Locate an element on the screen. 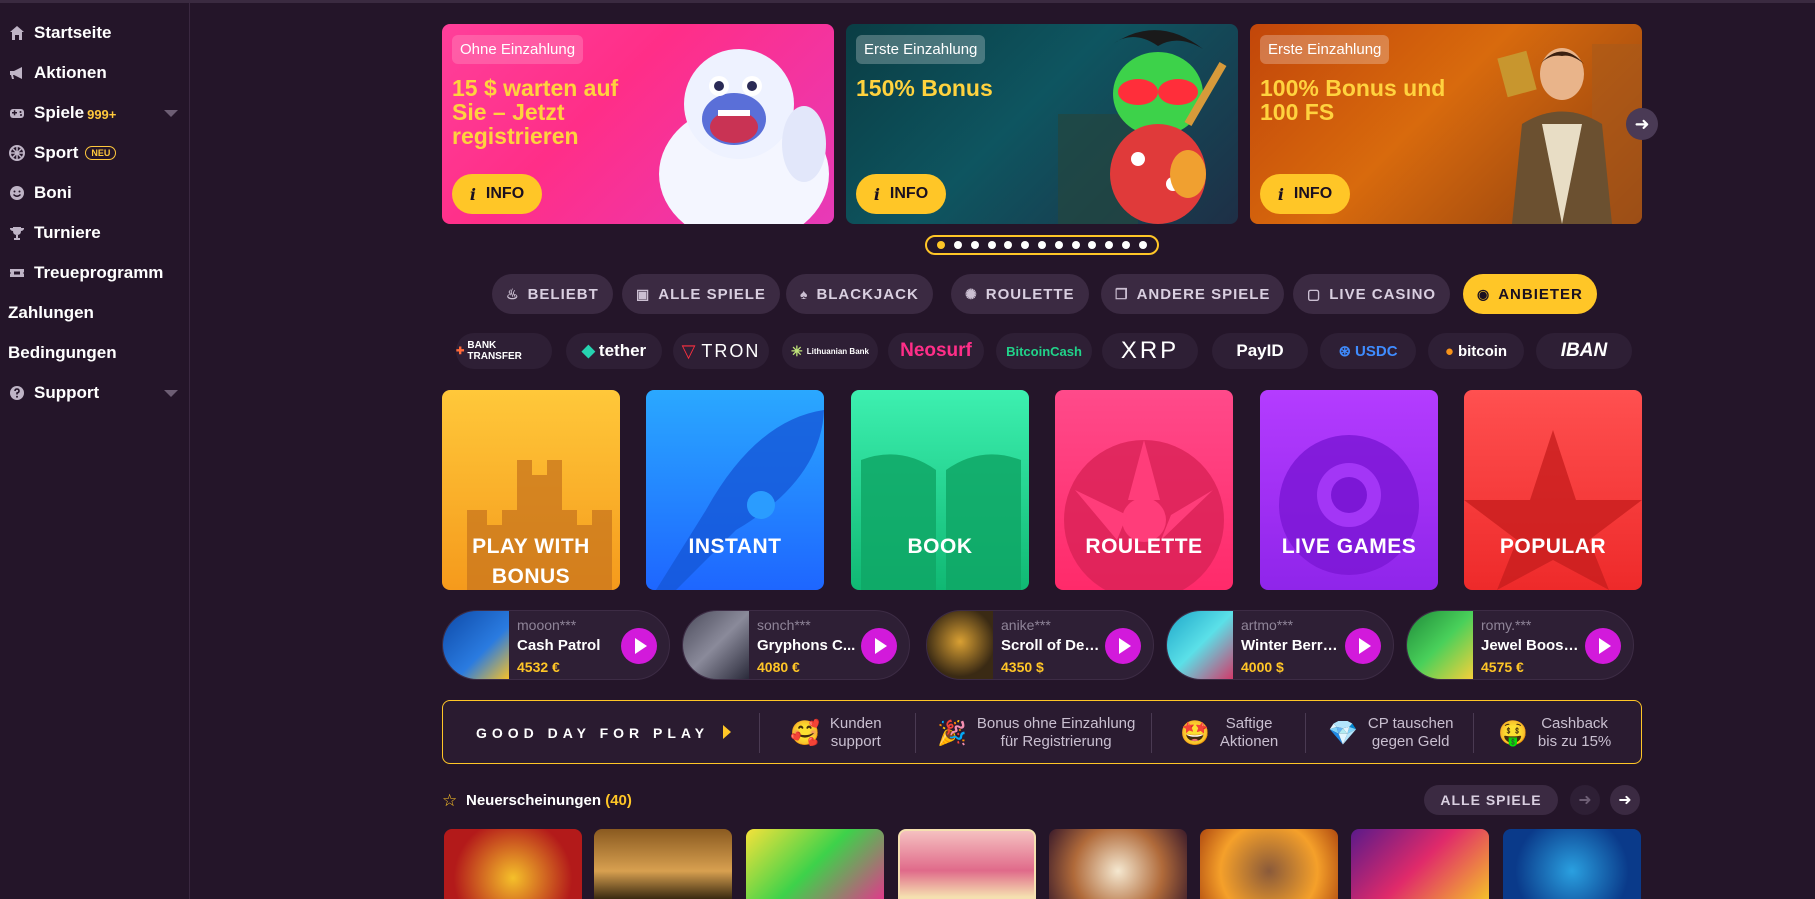  carousel-next-button: ➜ is located at coordinates (1642, 124).